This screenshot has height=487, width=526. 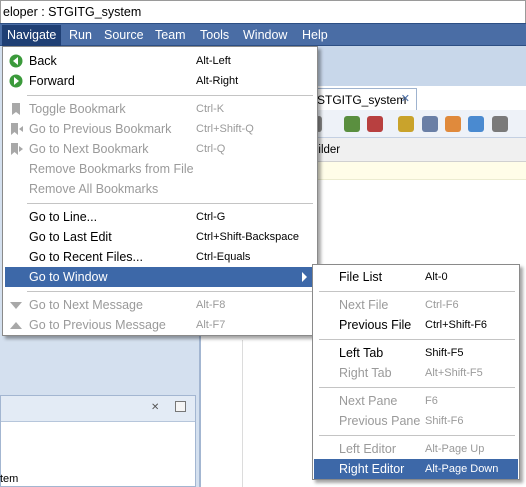 What do you see at coordinates (367, 449) in the screenshot?
I see `menu-item-label: Left Editor` at bounding box center [367, 449].